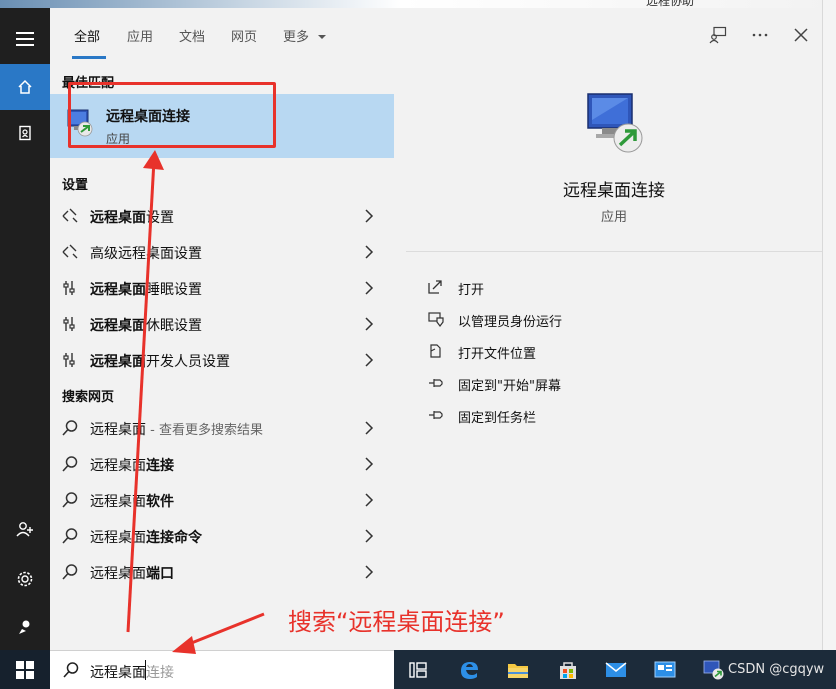 The width and height of the screenshot is (836, 689). I want to click on tab-web: 网页, so click(244, 35).